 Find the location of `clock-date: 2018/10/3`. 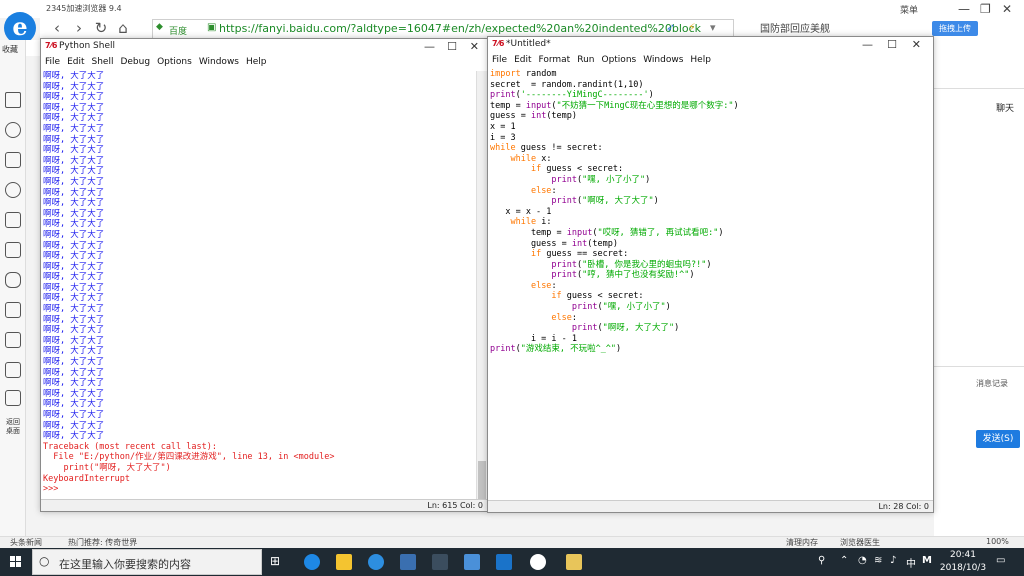

clock-date: 2018/10/3 is located at coordinates (963, 568).